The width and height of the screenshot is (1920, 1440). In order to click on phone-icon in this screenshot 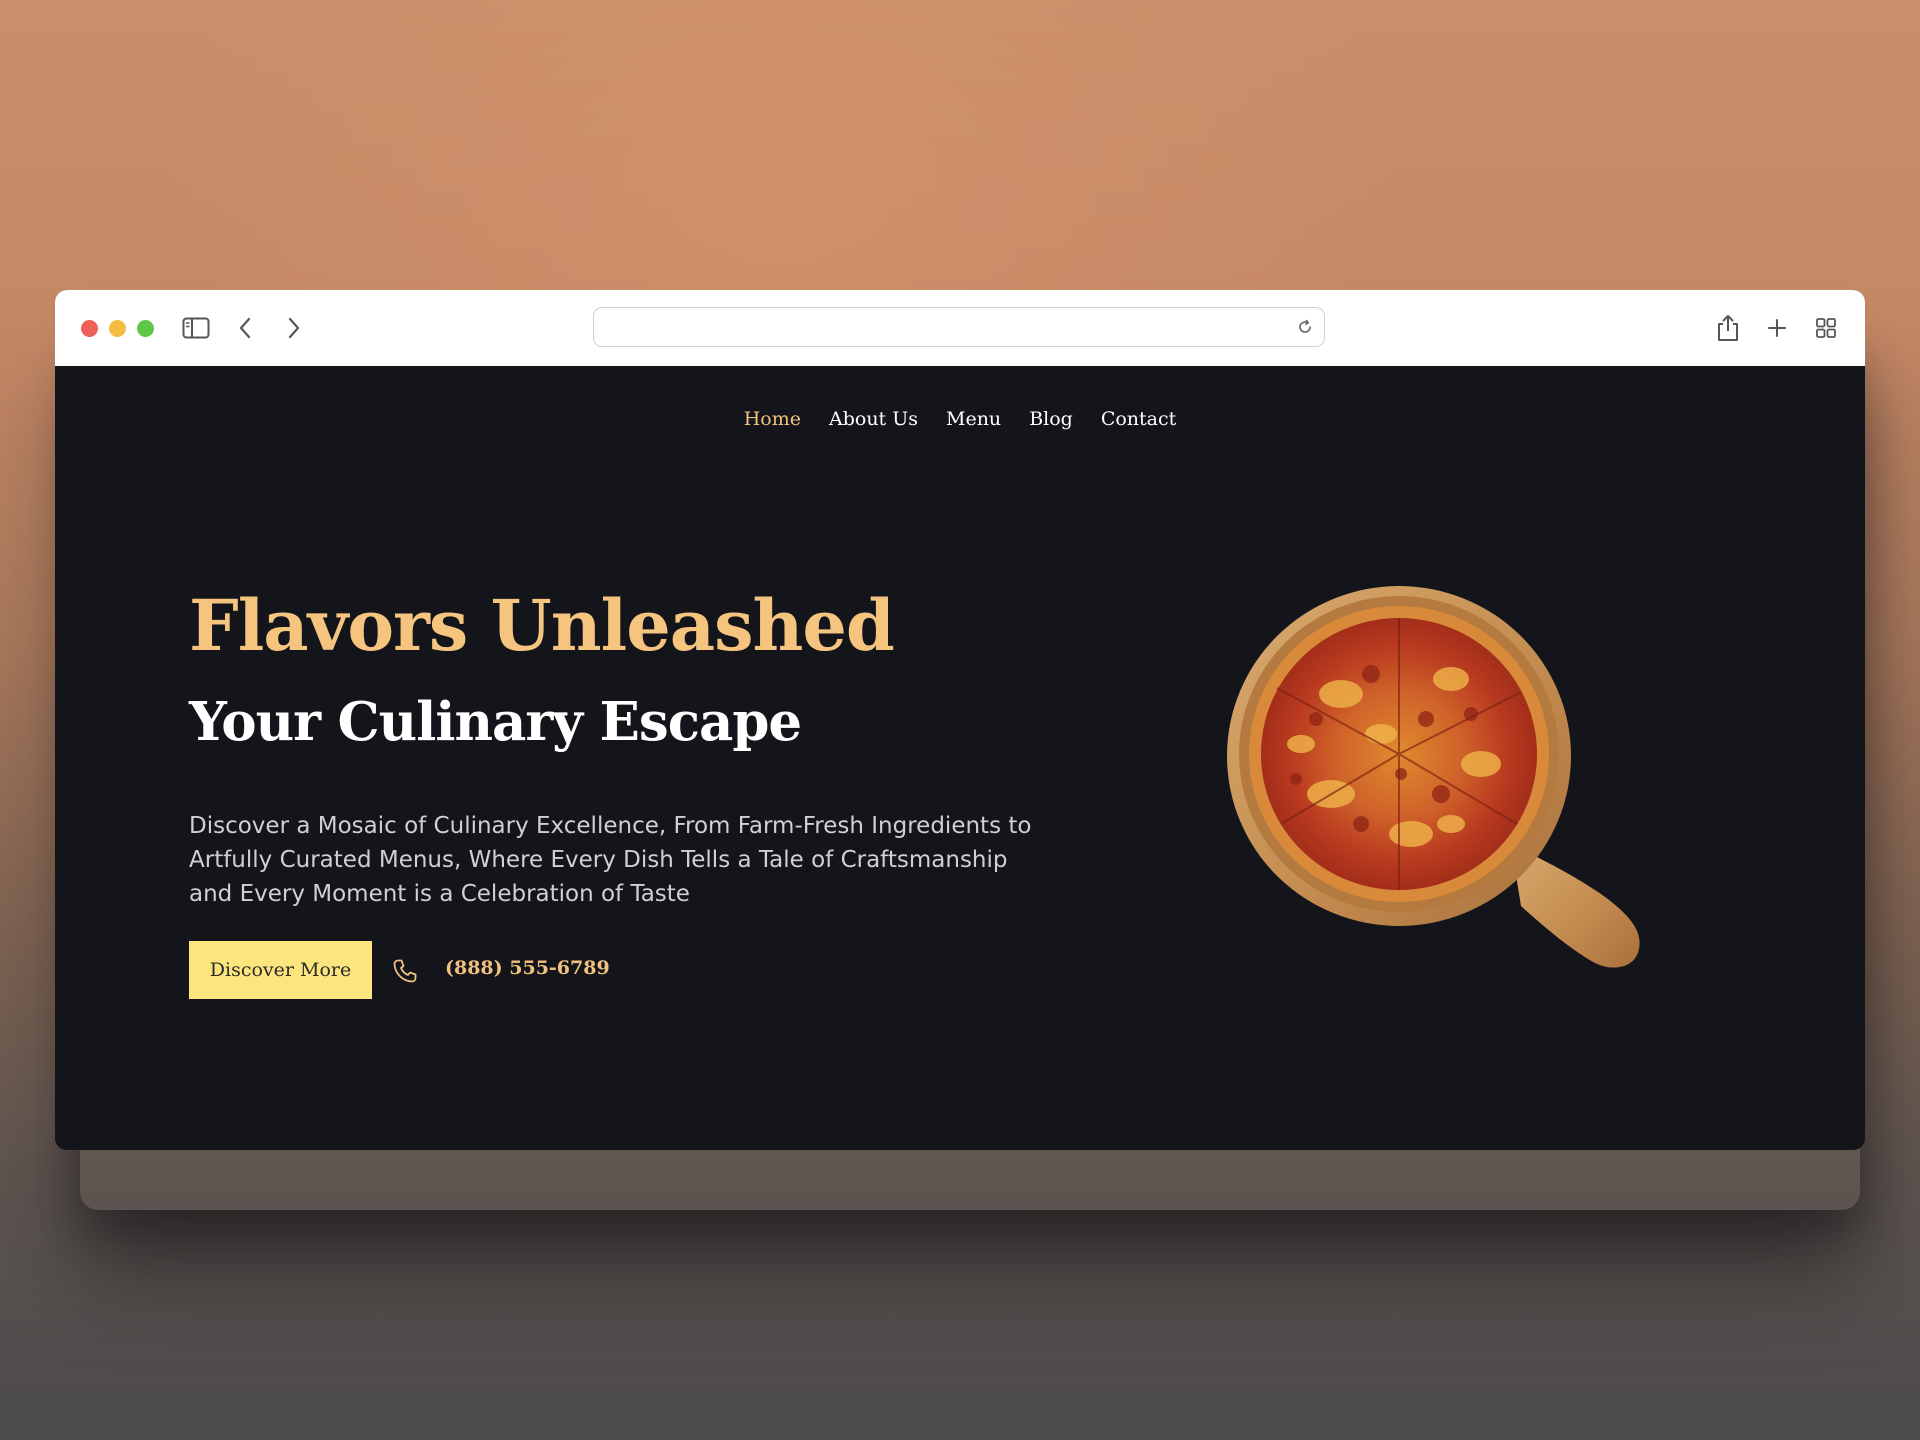, I will do `click(405, 971)`.